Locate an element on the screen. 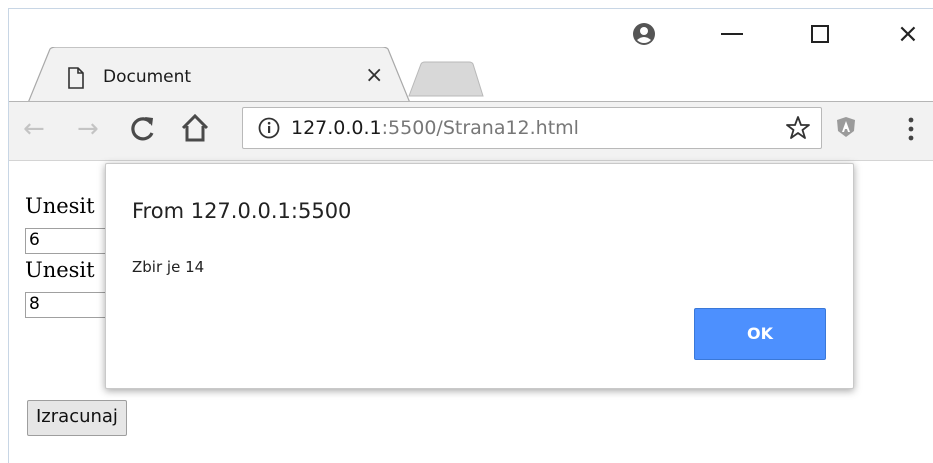 Image resolution: width=933 pixels, height=463 pixels. tab-document is located at coordinates (219, 75).